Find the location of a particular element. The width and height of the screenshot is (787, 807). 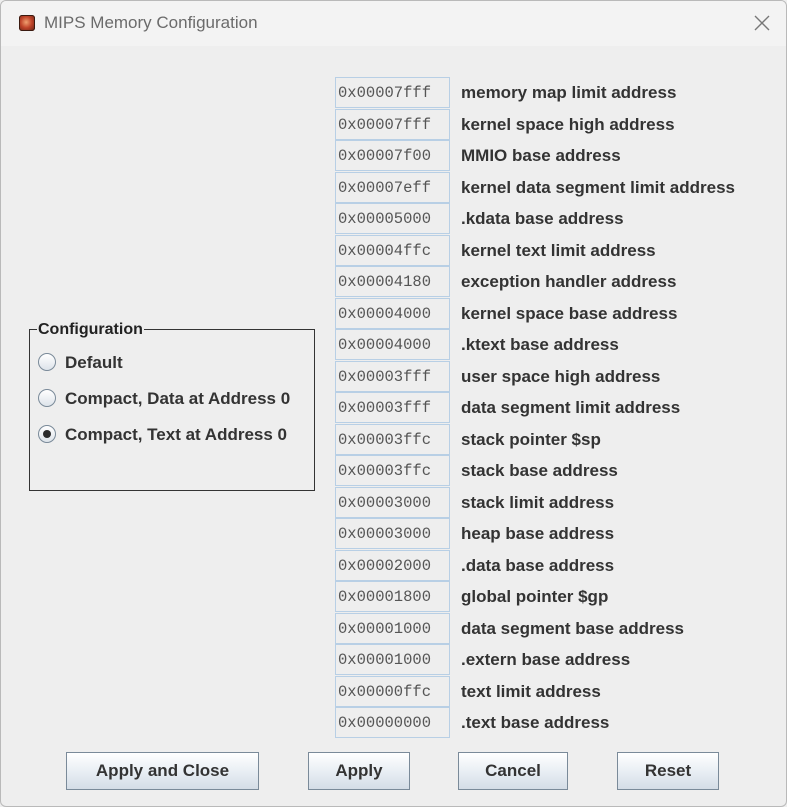

address-field: 0x00007eff is located at coordinates (392, 187).